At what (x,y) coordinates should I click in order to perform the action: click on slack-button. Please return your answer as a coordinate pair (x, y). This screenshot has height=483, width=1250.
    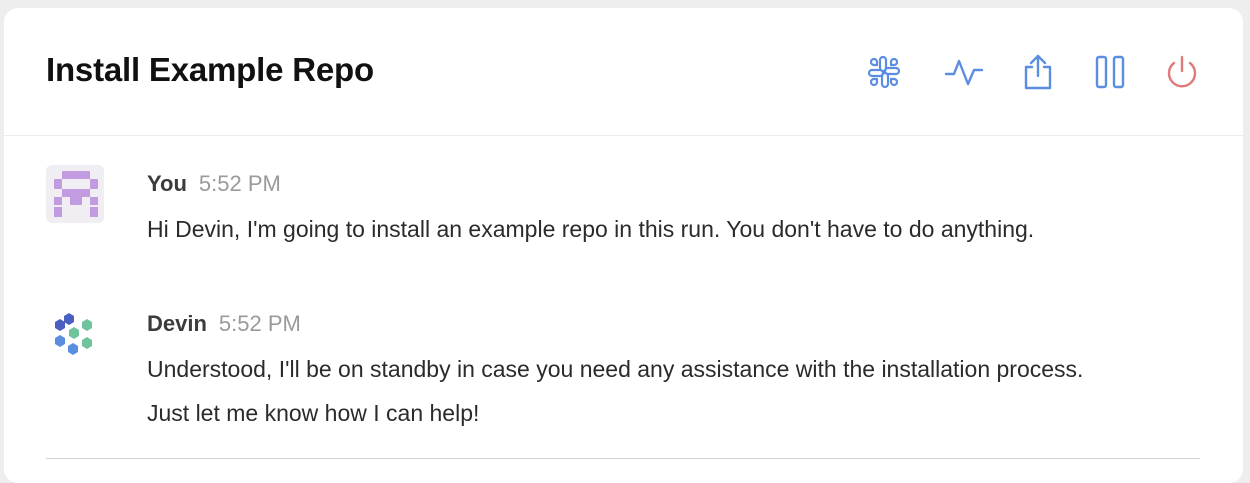
    Looking at the image, I should click on (884, 72).